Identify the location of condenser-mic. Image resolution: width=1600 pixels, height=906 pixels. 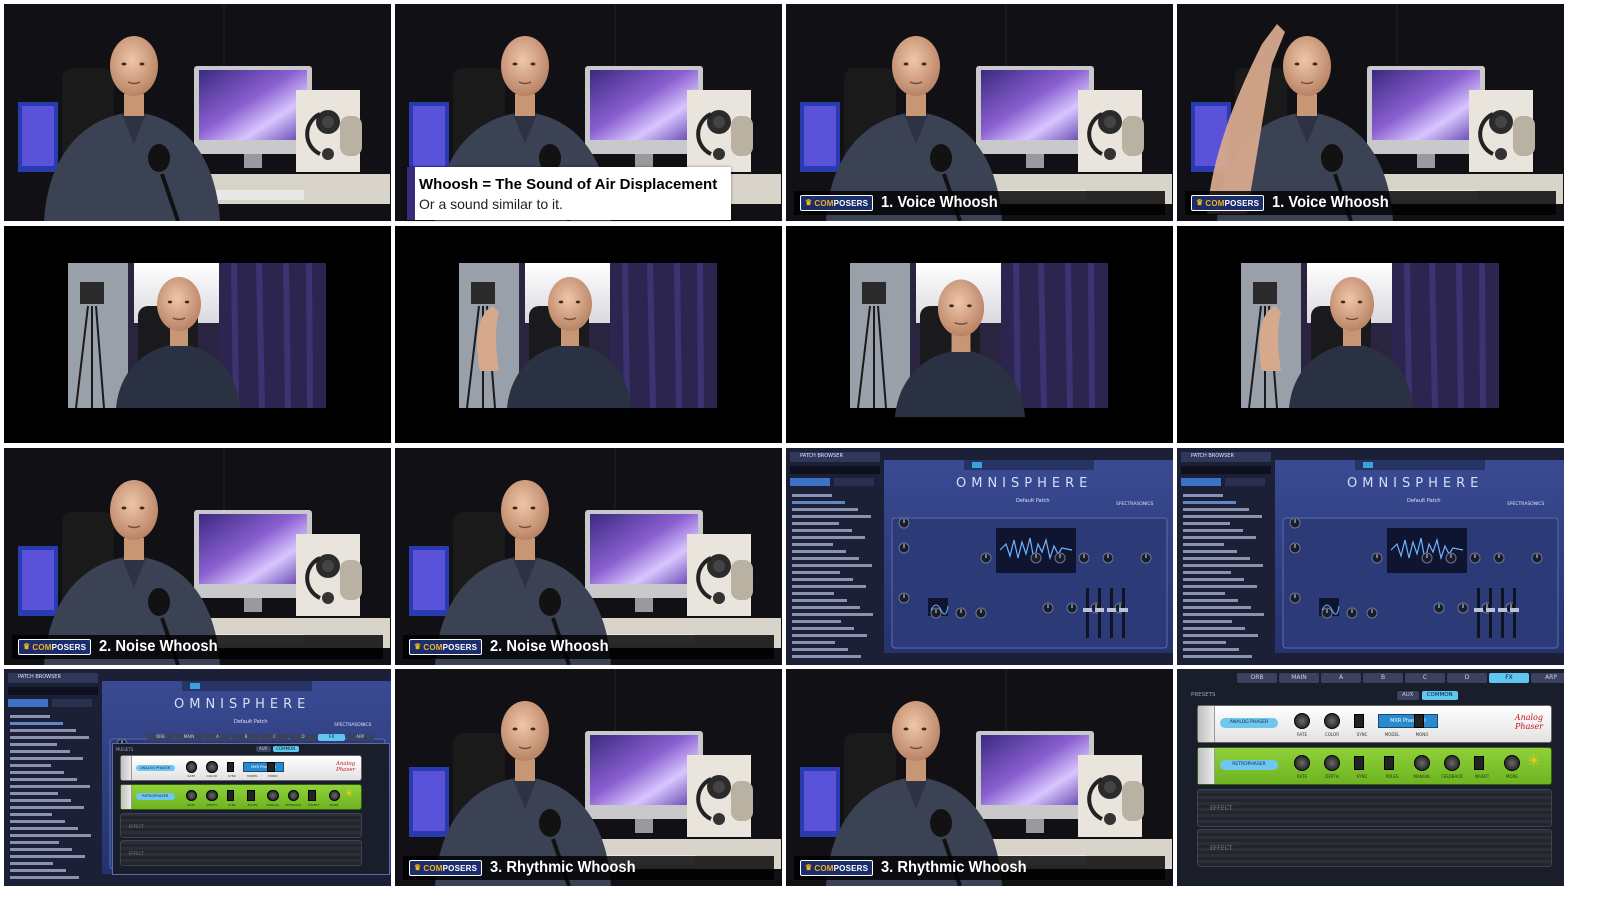
(742, 136).